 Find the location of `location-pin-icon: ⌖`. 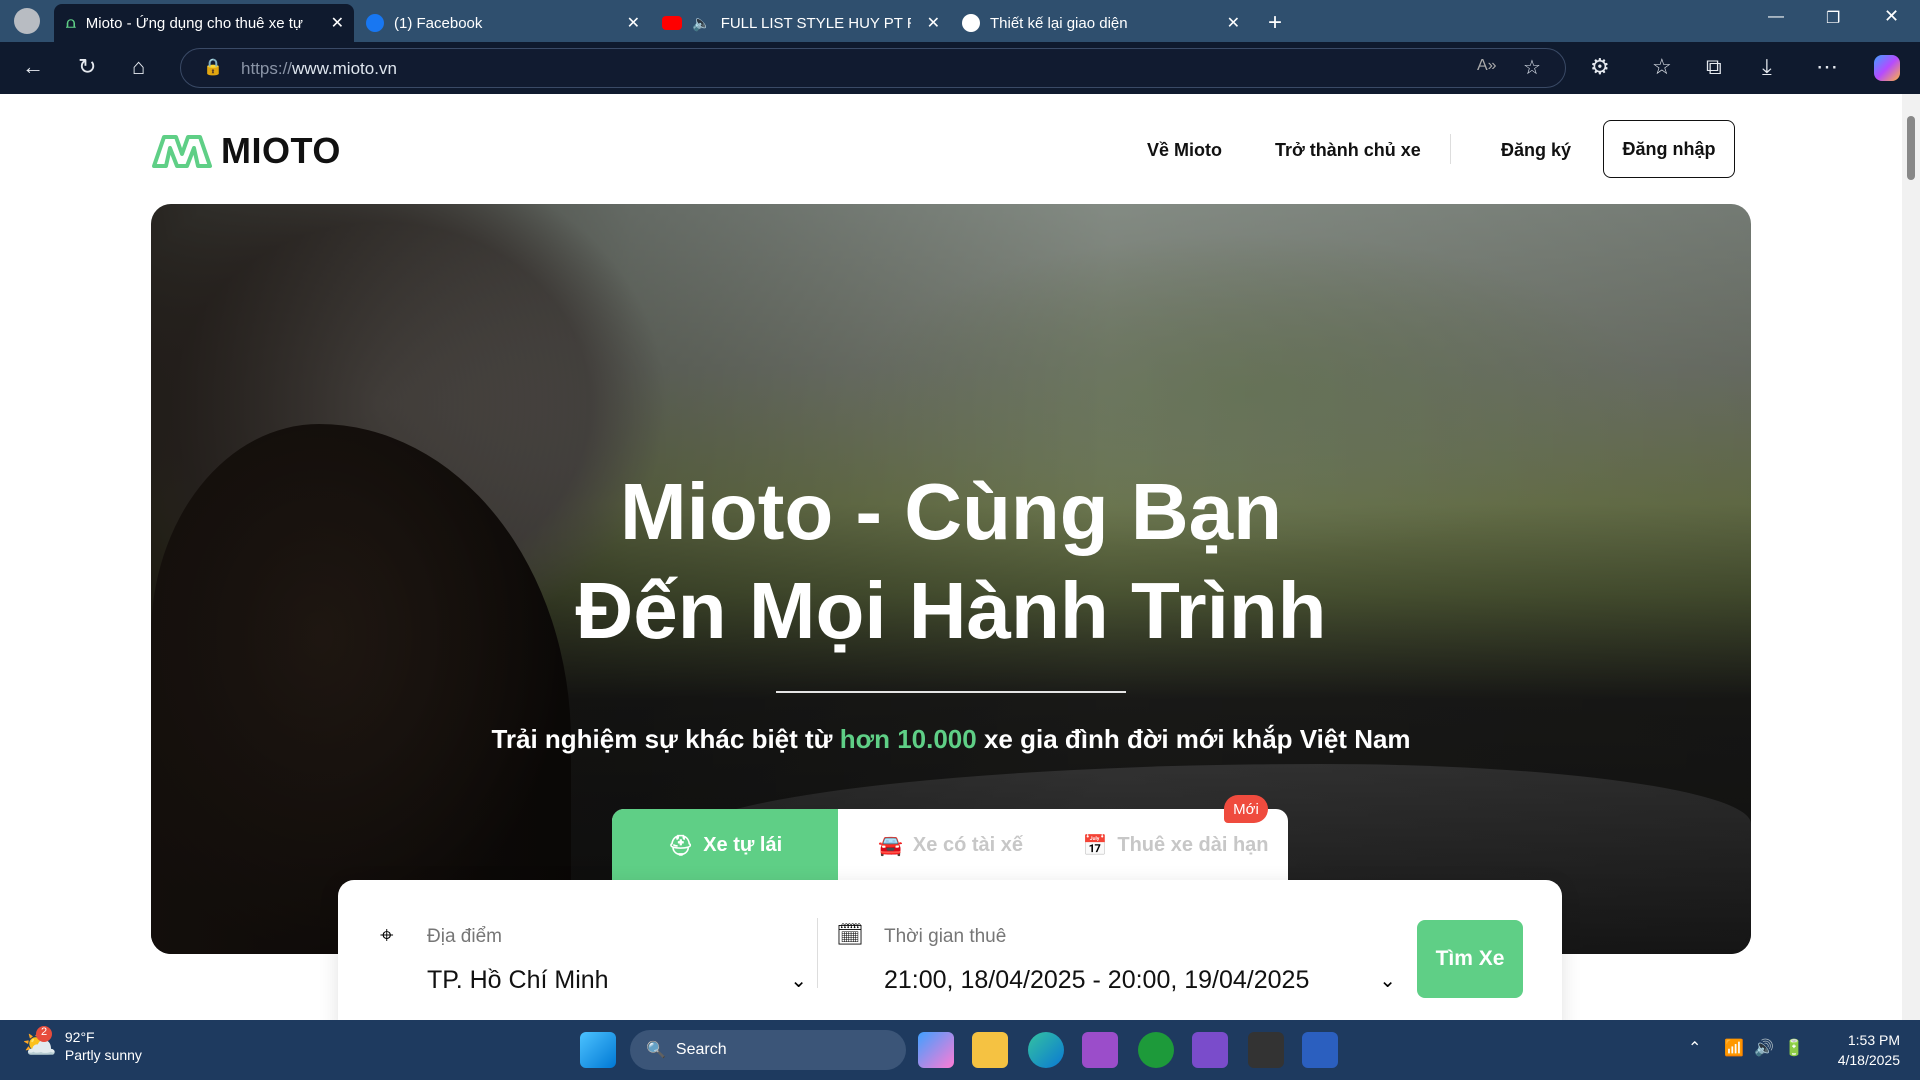

location-pin-icon: ⌖ is located at coordinates (387, 935).